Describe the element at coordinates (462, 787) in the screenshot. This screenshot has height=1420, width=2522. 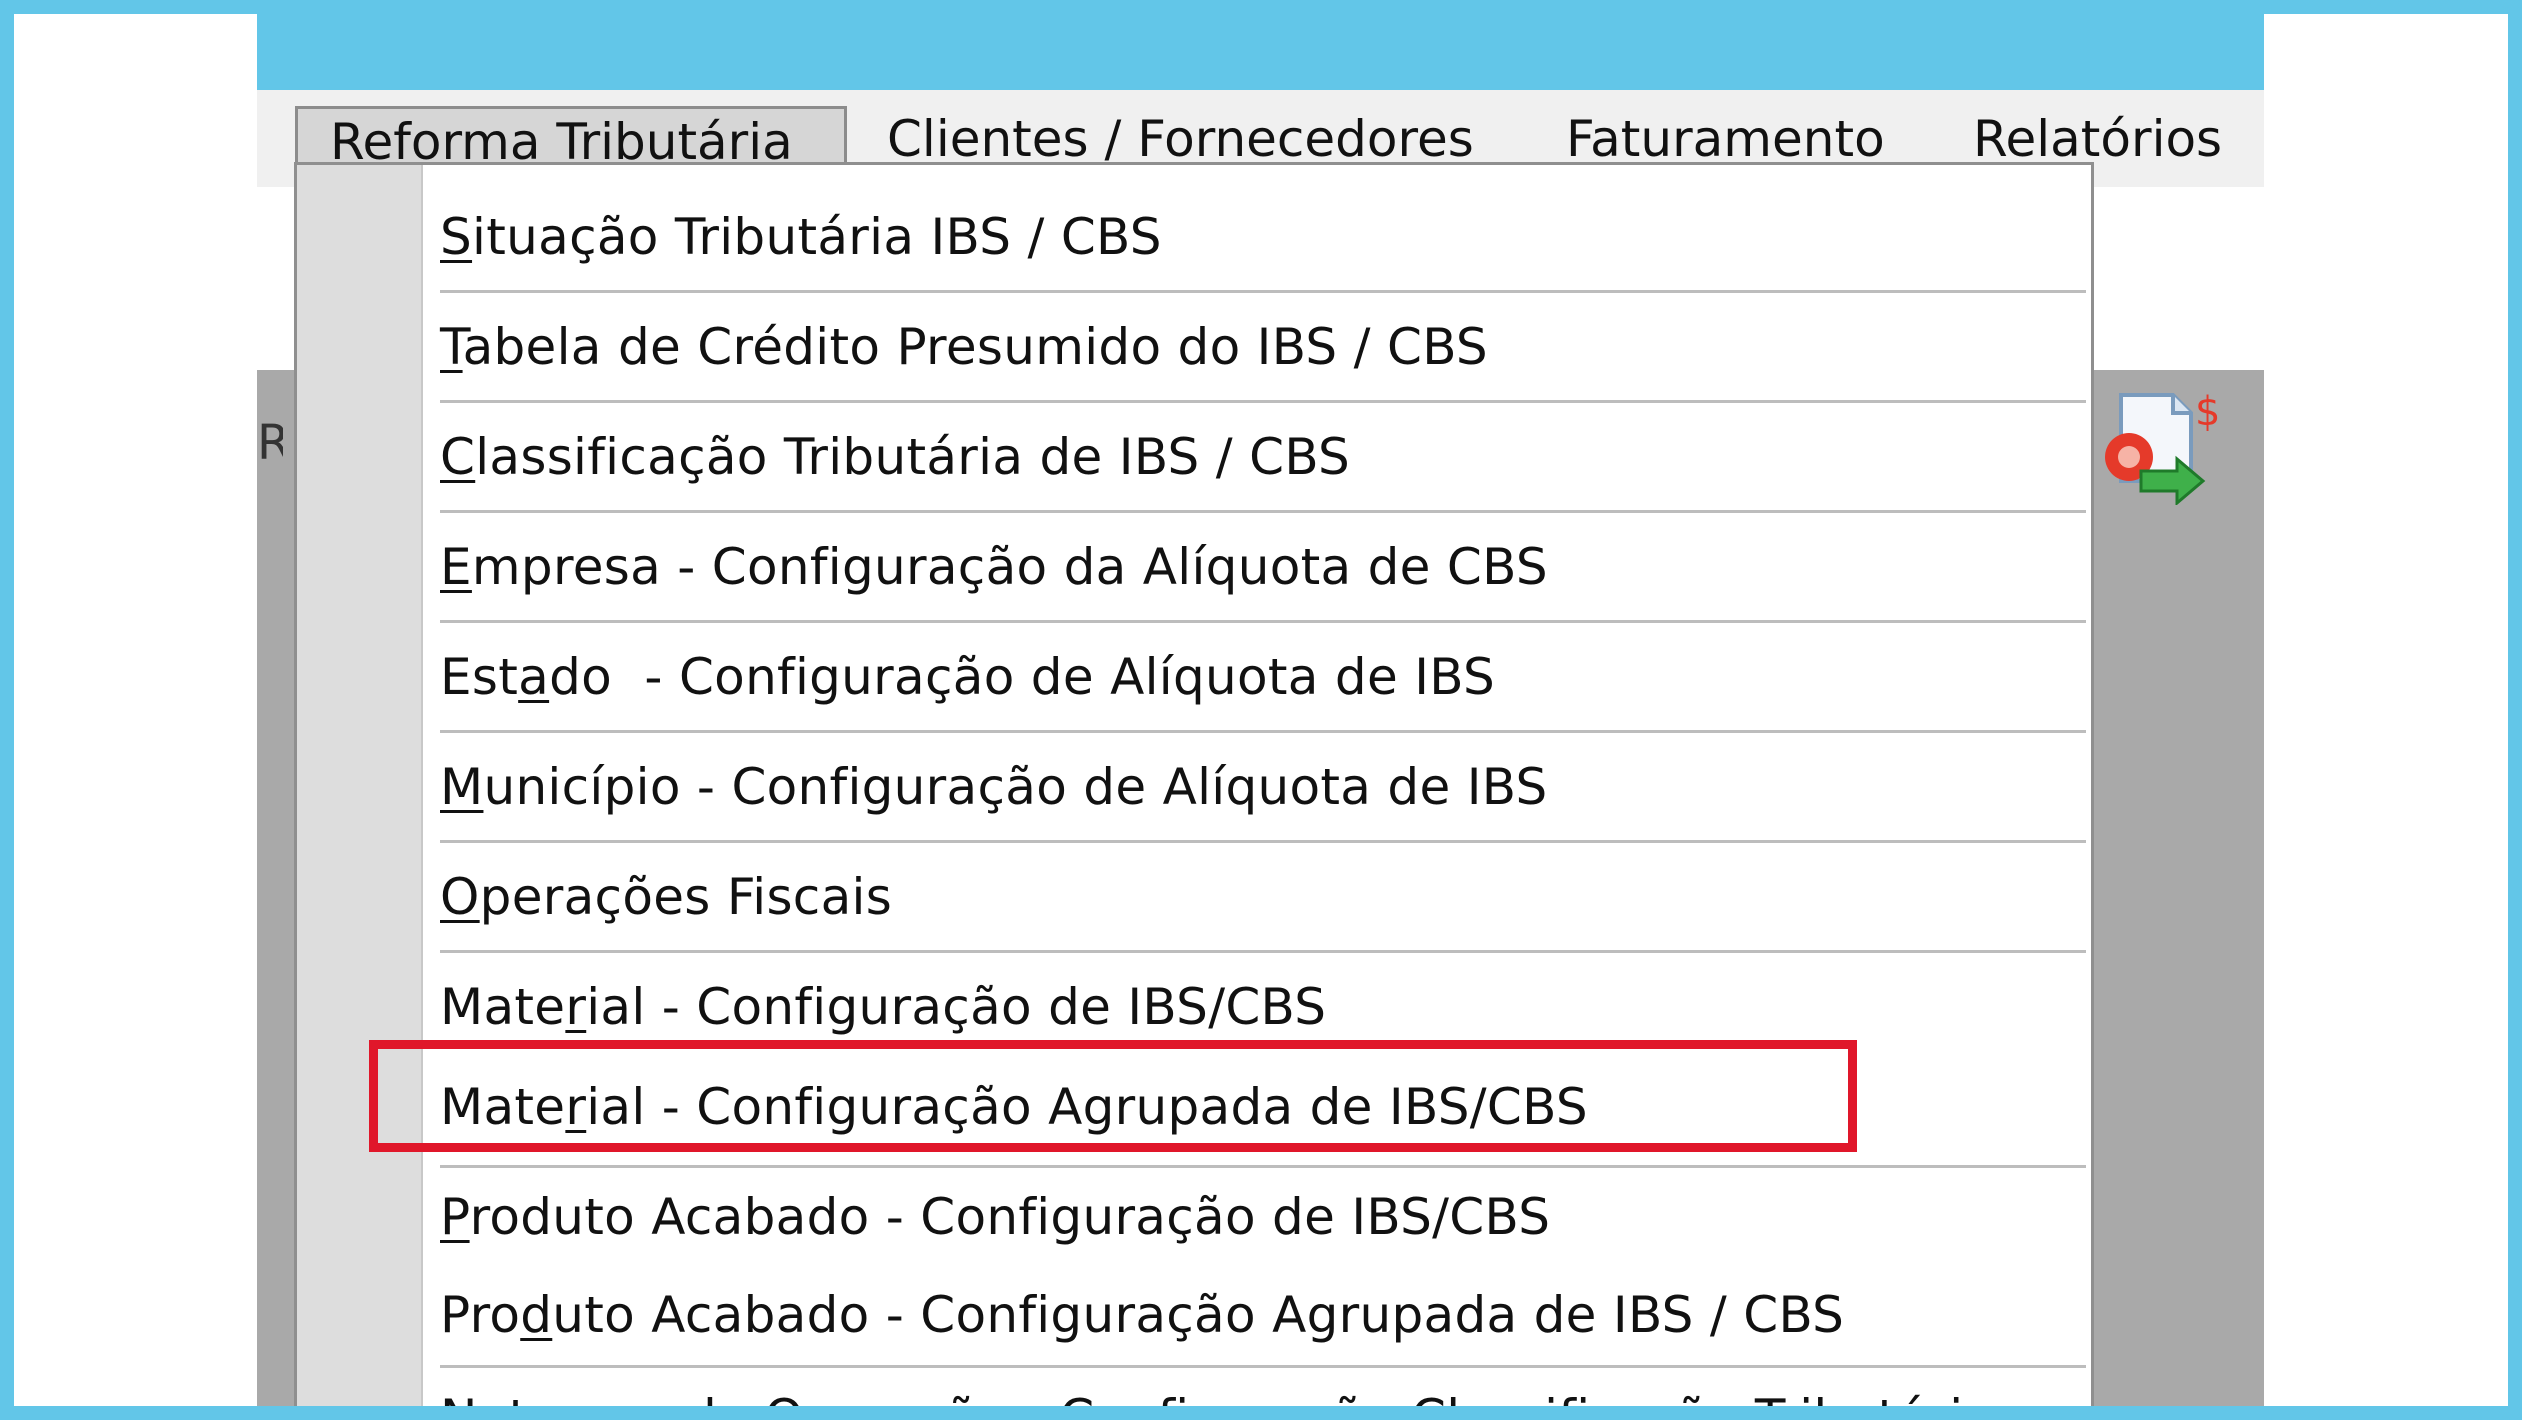
I see `item-mnemonic: M` at that location.